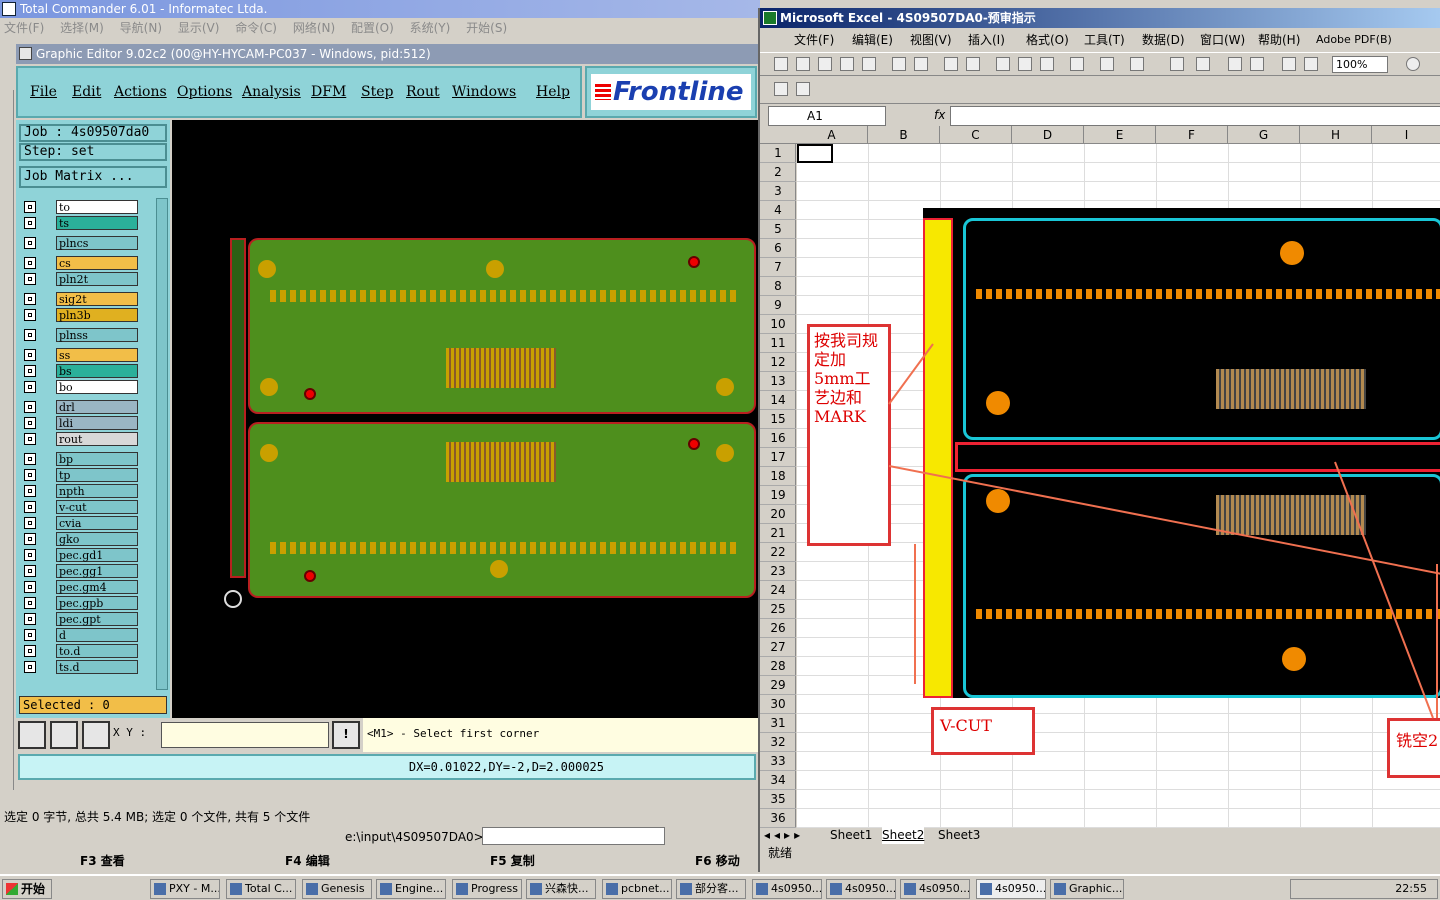 The height and width of the screenshot is (900, 1440). What do you see at coordinates (486, 28) in the screenshot?
I see `tc-menu-start: 开始(S)` at bounding box center [486, 28].